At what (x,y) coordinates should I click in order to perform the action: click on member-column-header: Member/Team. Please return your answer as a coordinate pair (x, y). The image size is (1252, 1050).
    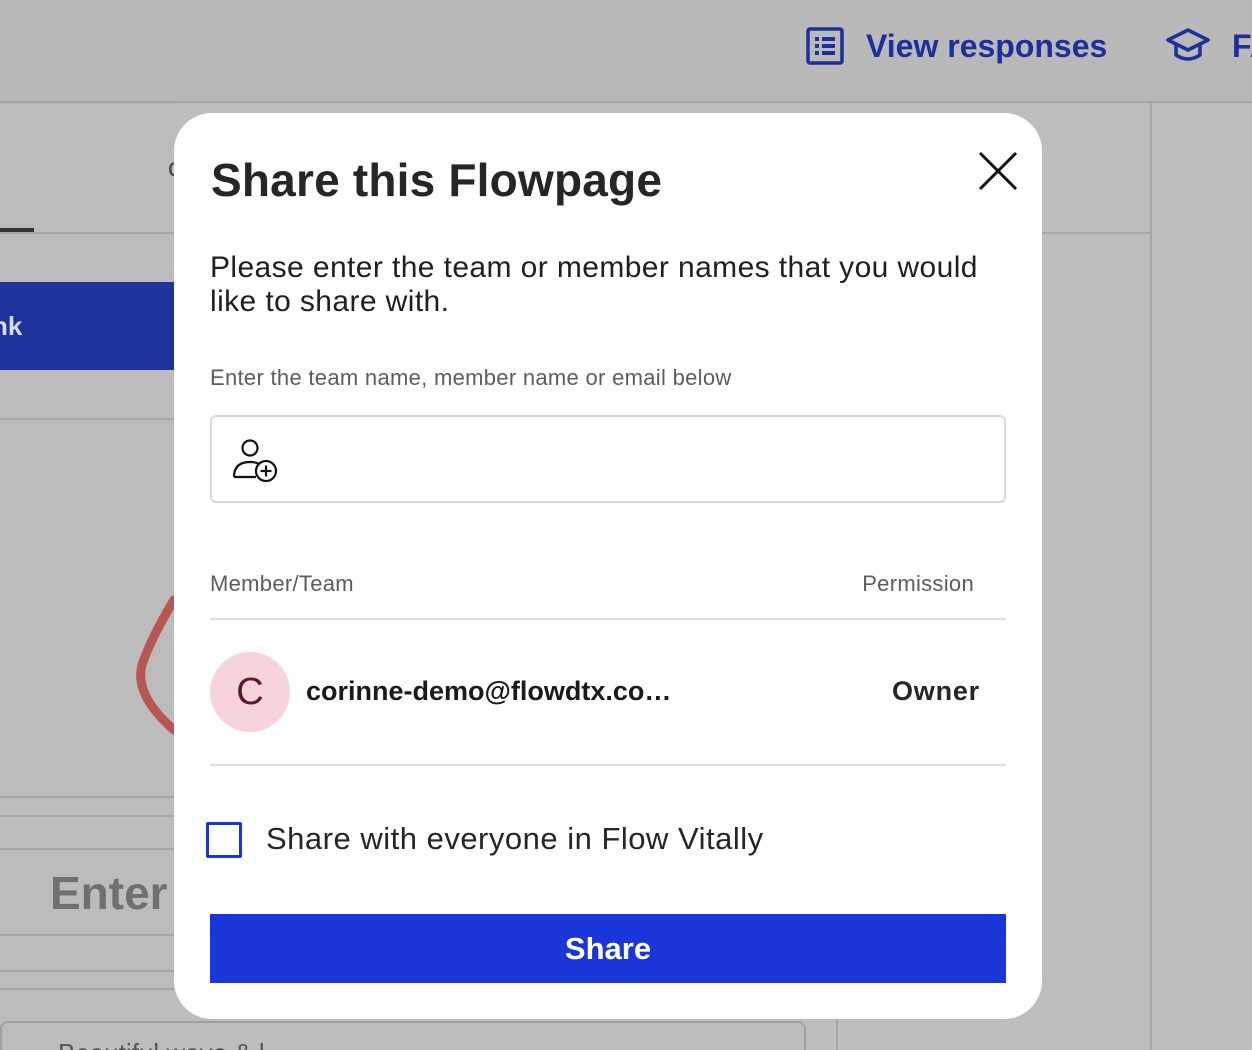
    Looking at the image, I should click on (282, 583).